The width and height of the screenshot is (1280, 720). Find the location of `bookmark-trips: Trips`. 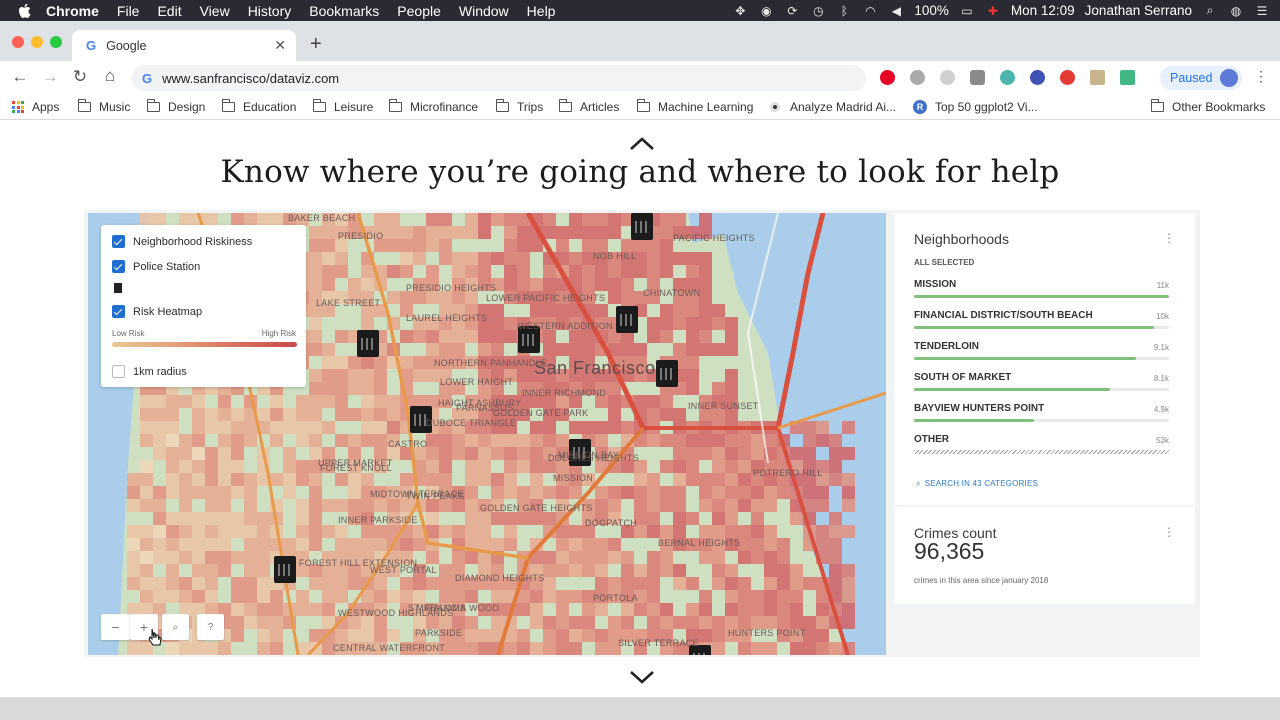

bookmark-trips: Trips is located at coordinates (519, 106).